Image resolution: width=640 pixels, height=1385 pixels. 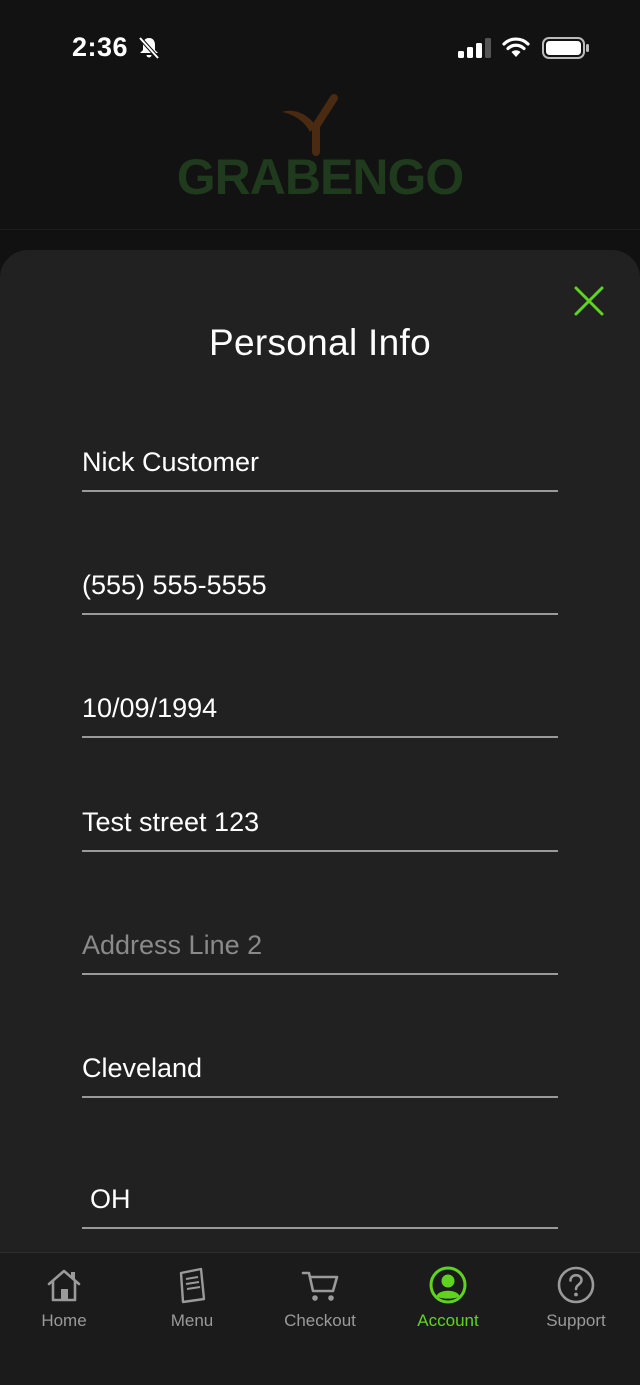 I want to click on bell-slash-icon, so click(x=149, y=48).